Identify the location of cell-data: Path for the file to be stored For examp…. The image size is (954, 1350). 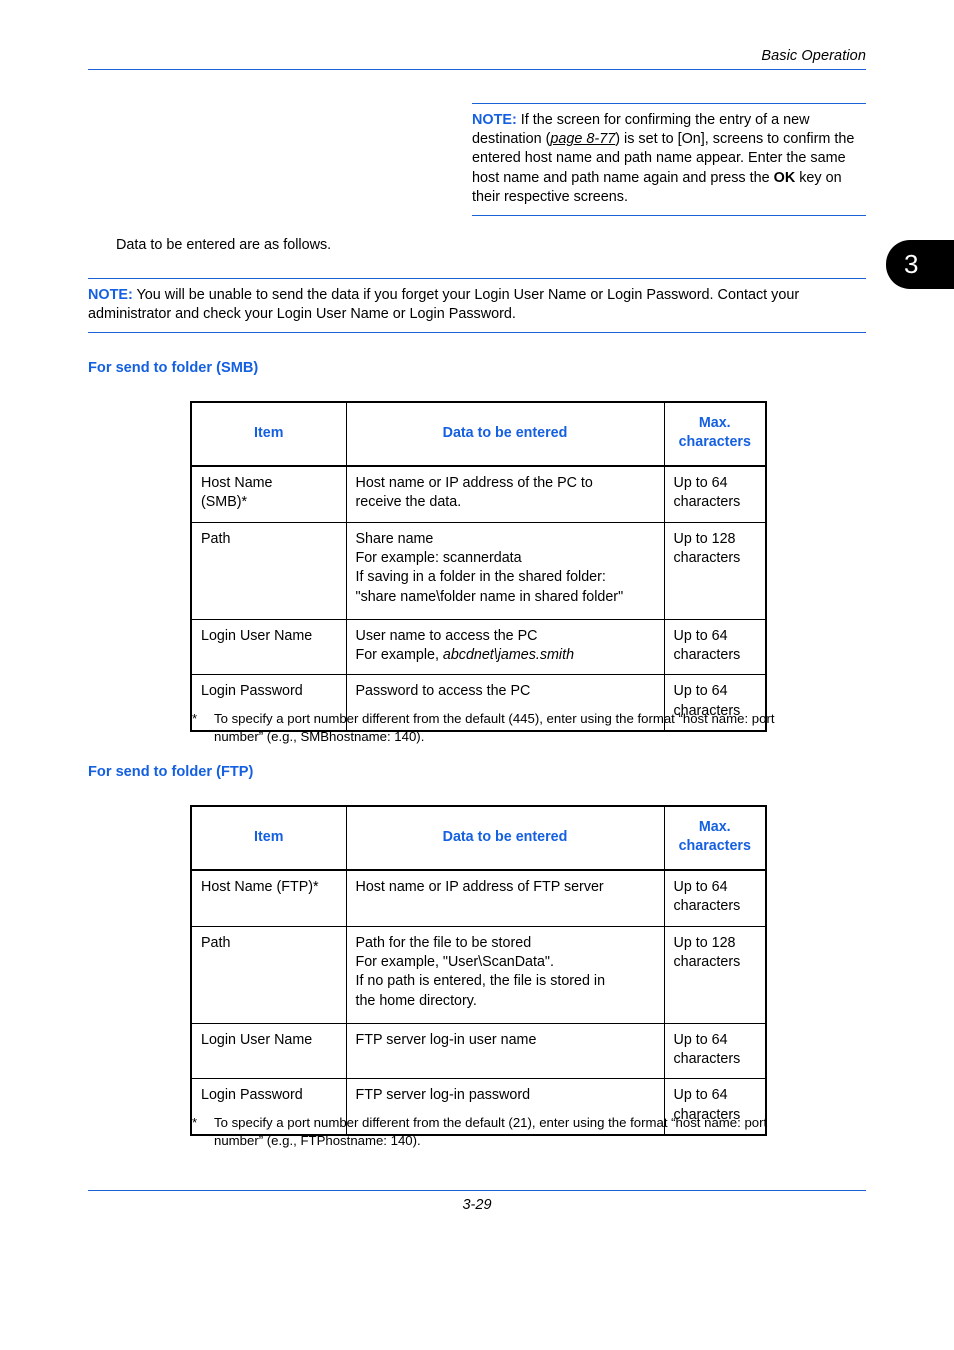
(505, 974).